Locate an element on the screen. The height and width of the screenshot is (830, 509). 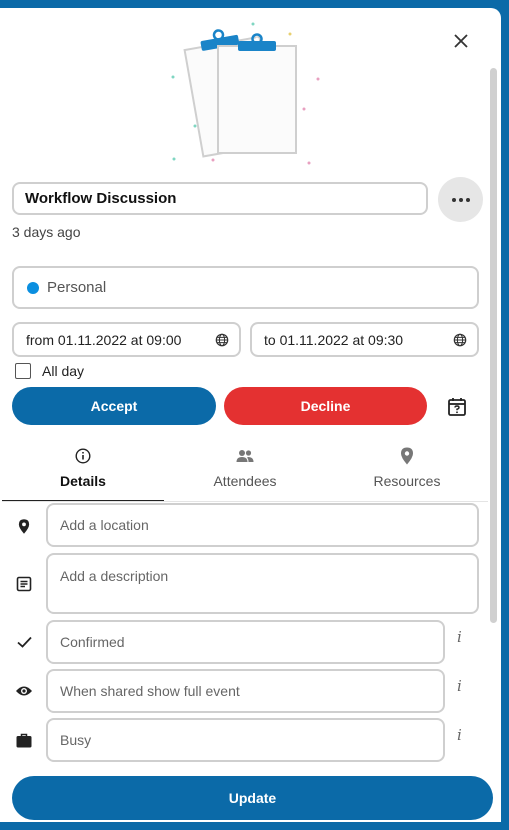
update-button: Update is located at coordinates (252, 798).